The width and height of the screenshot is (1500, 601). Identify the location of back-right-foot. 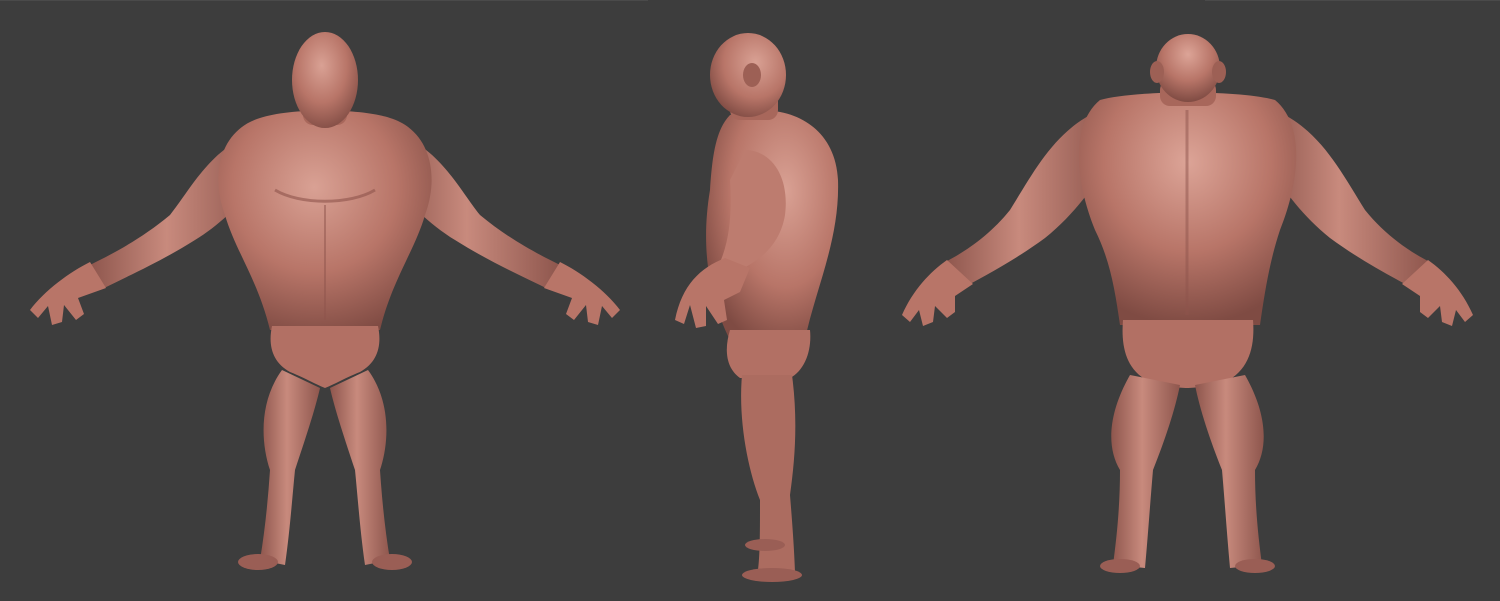
(1255, 566).